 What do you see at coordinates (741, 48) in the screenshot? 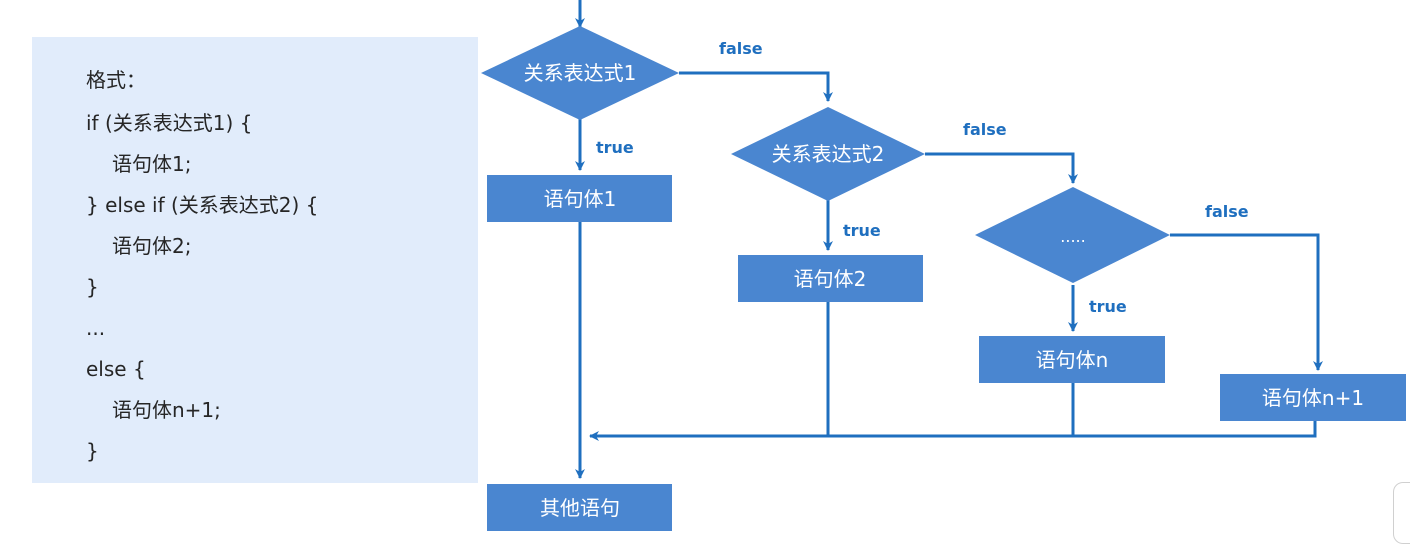
I see `edge-label-false-1: false` at bounding box center [741, 48].